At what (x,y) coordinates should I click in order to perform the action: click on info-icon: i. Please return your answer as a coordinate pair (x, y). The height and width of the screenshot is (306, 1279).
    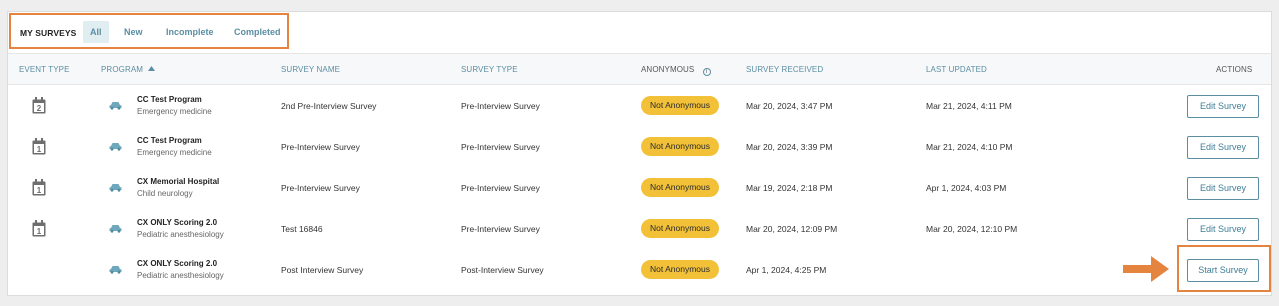
    Looking at the image, I should click on (706, 72).